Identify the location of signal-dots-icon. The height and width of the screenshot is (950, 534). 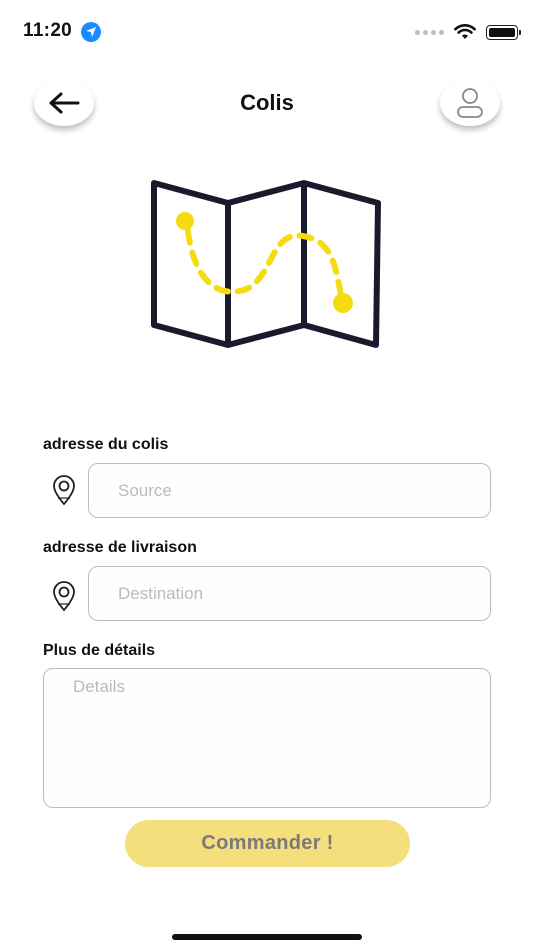
(429, 32).